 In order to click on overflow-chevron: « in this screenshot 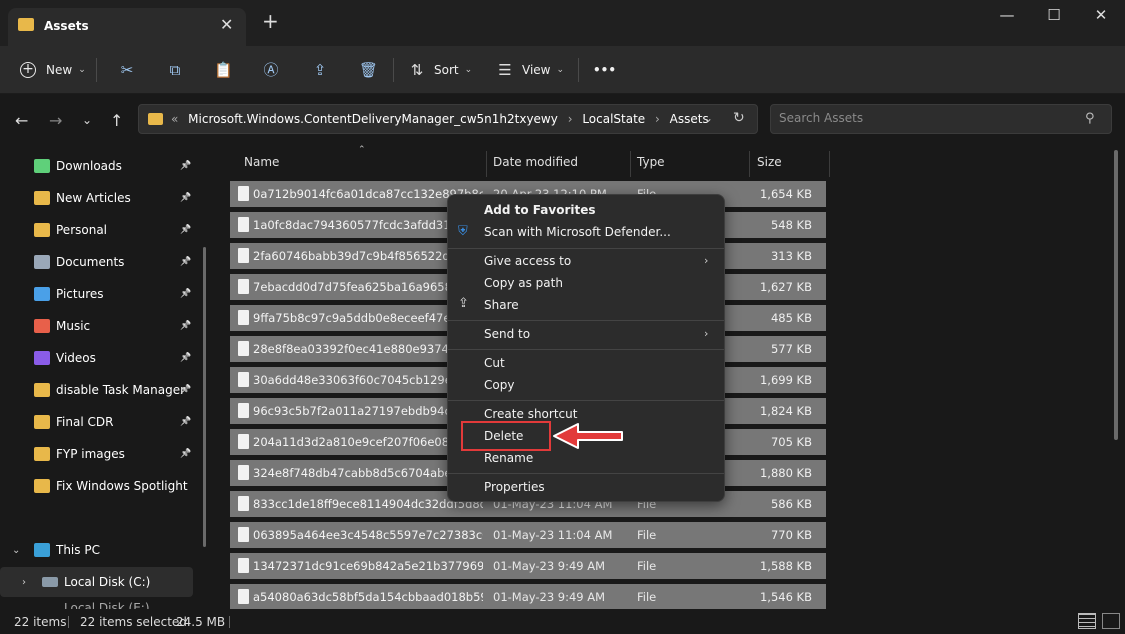, I will do `click(174, 119)`.